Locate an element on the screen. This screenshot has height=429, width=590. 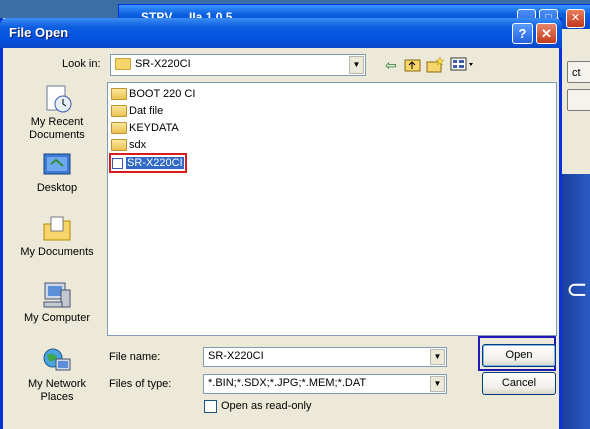
read-only-checkbox is located at coordinates (210, 406).